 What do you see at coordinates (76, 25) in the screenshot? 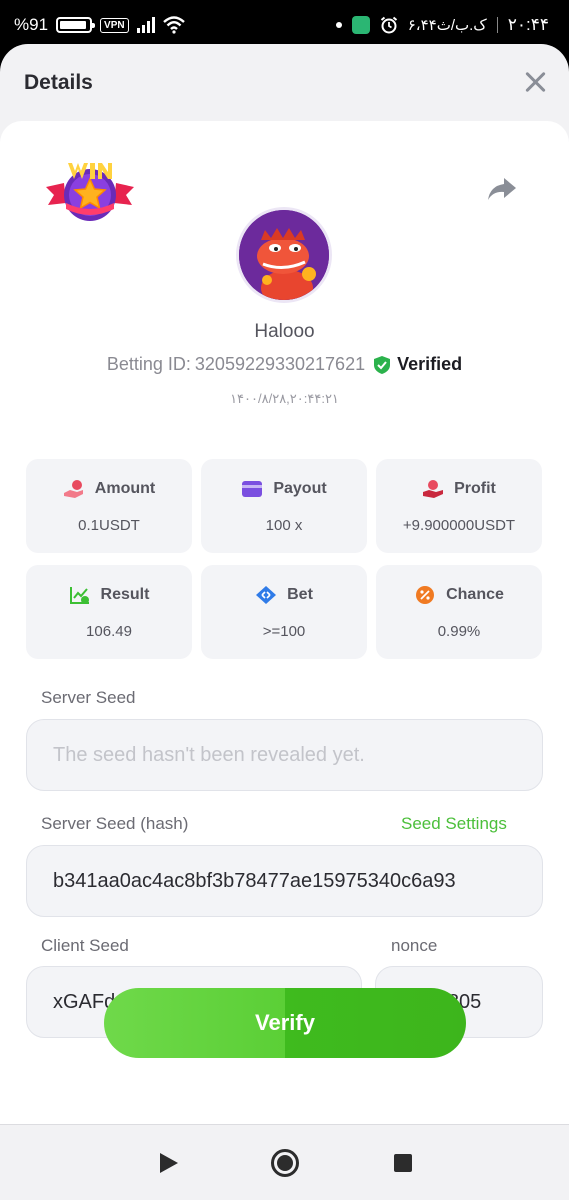
I see `battery-icon` at bounding box center [76, 25].